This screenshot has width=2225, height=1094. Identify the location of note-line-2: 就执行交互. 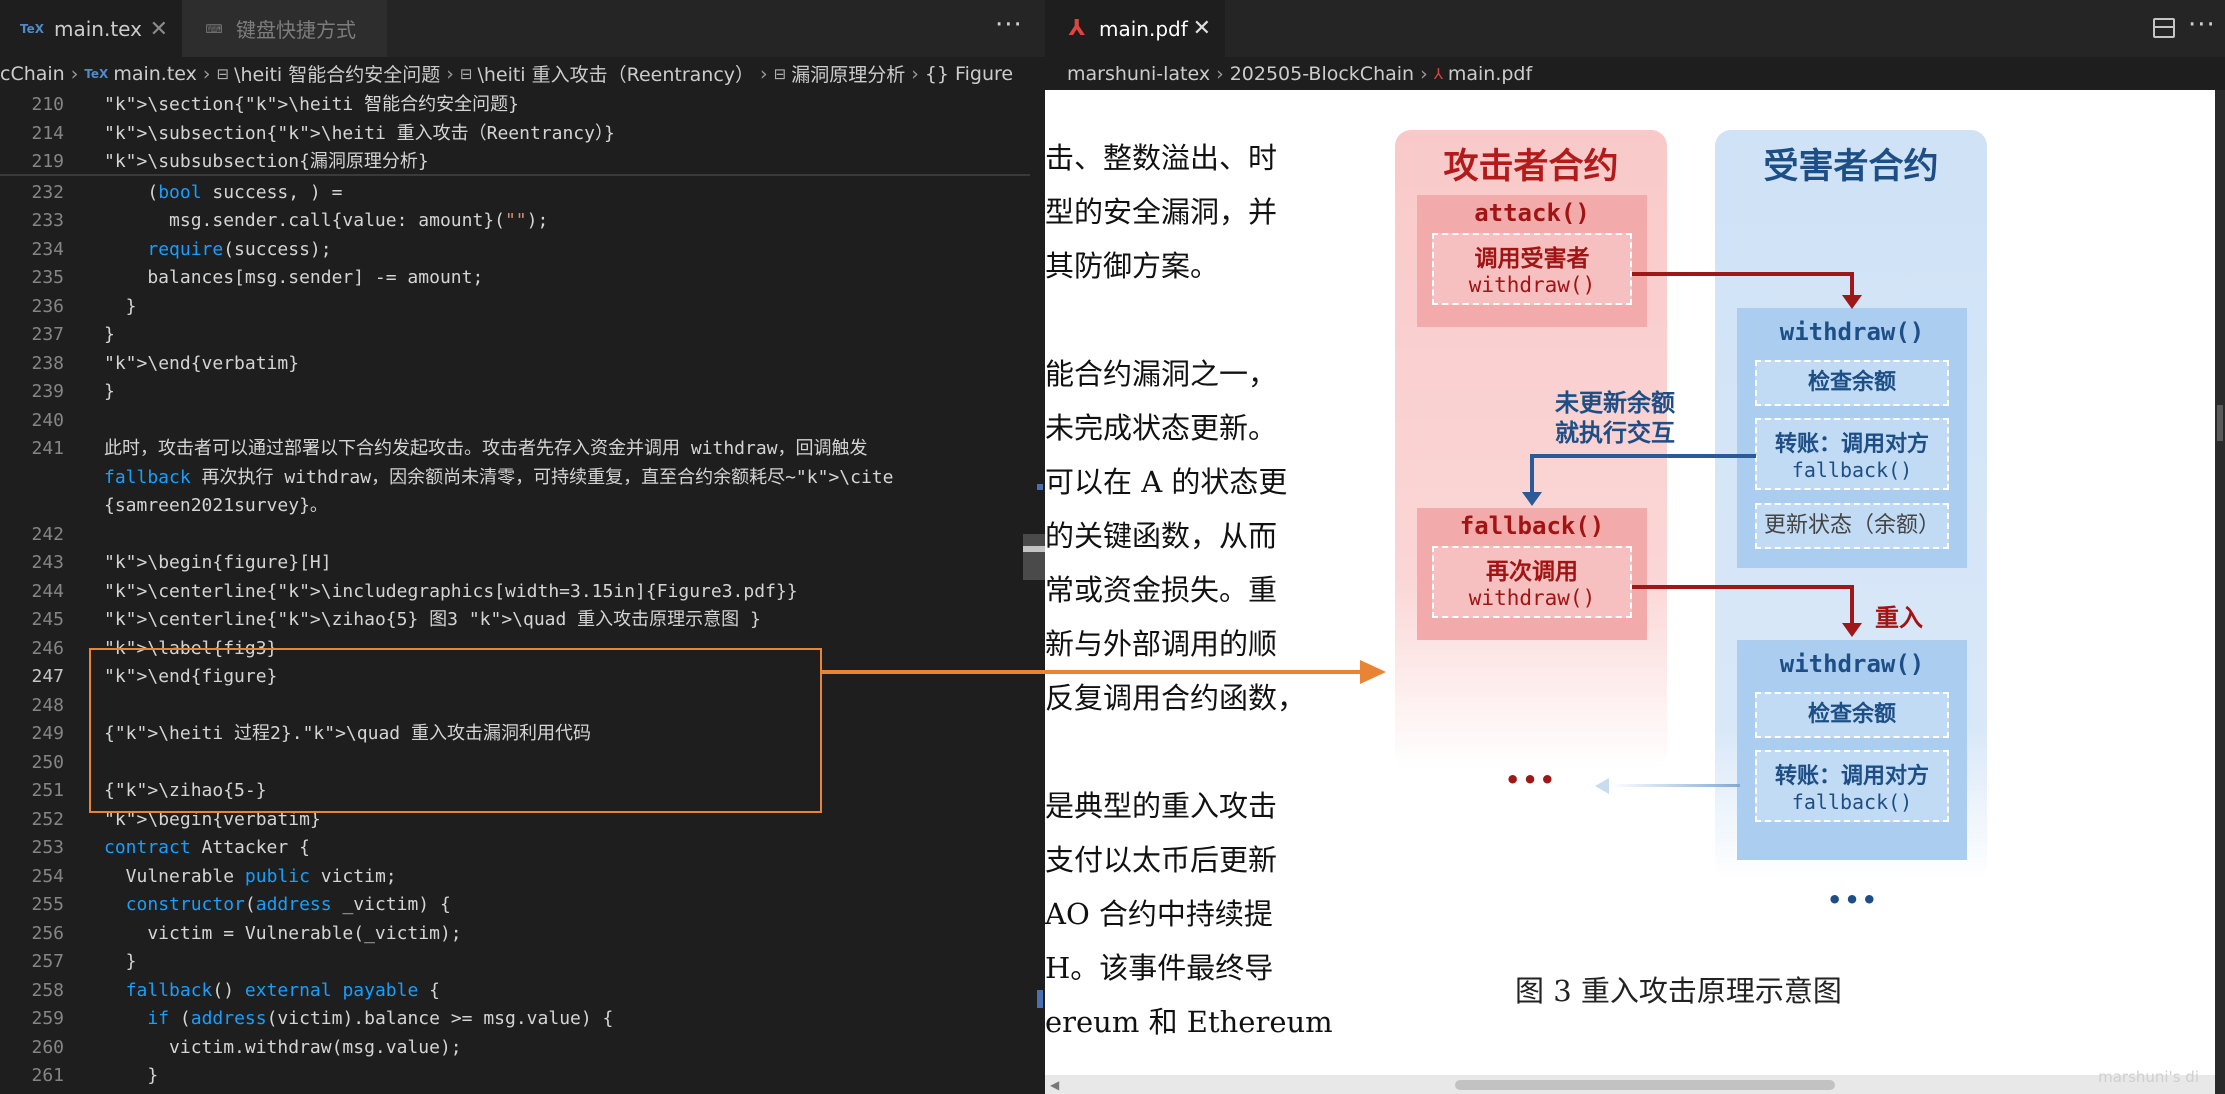
(1615, 433).